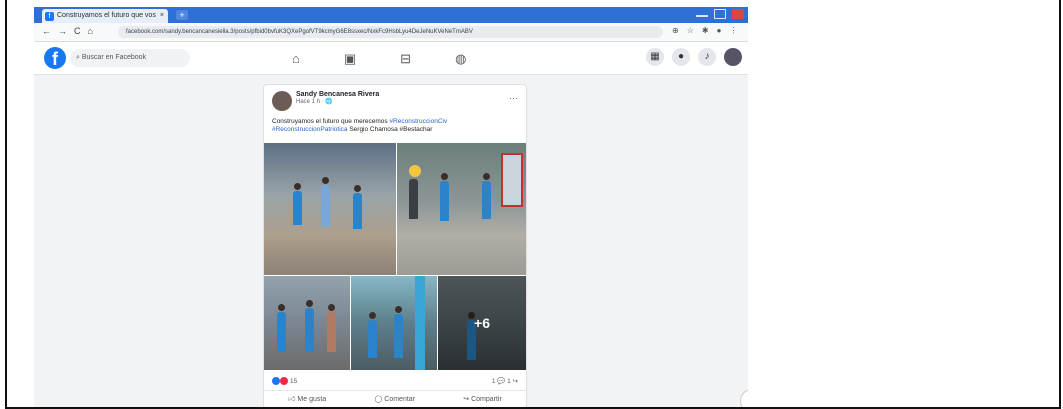  I want to click on zoom-icon: ⊕, so click(675, 30).